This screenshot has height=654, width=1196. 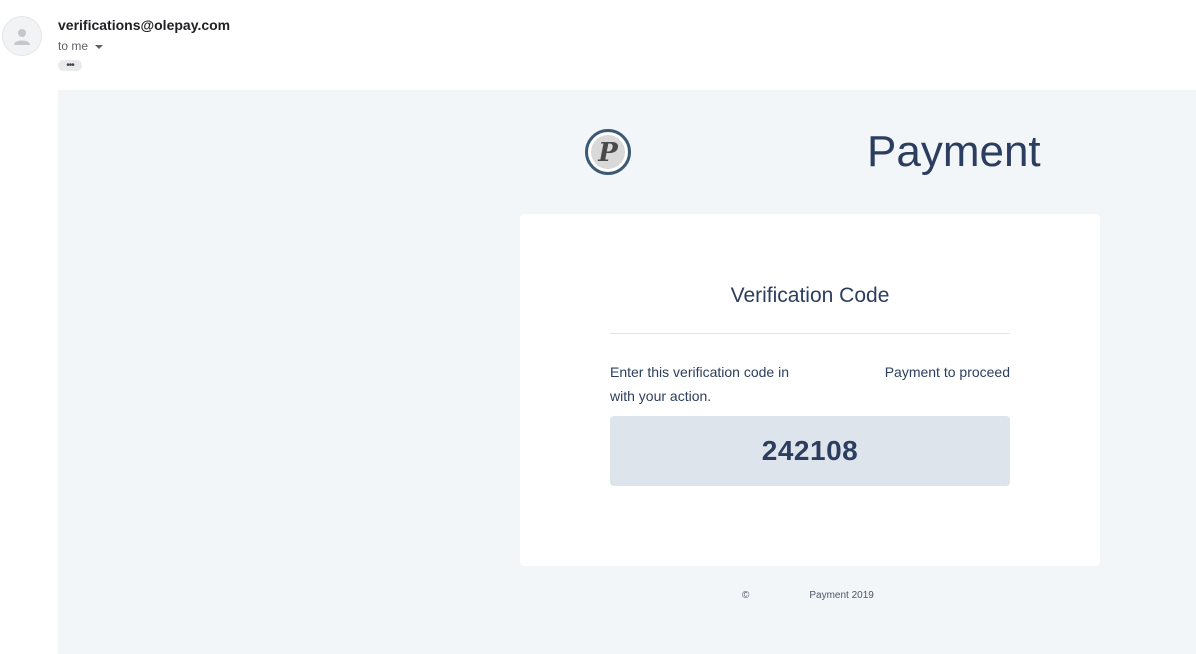 What do you see at coordinates (70, 65) in the screenshot?
I see `show-trimmed-content-button: •••` at bounding box center [70, 65].